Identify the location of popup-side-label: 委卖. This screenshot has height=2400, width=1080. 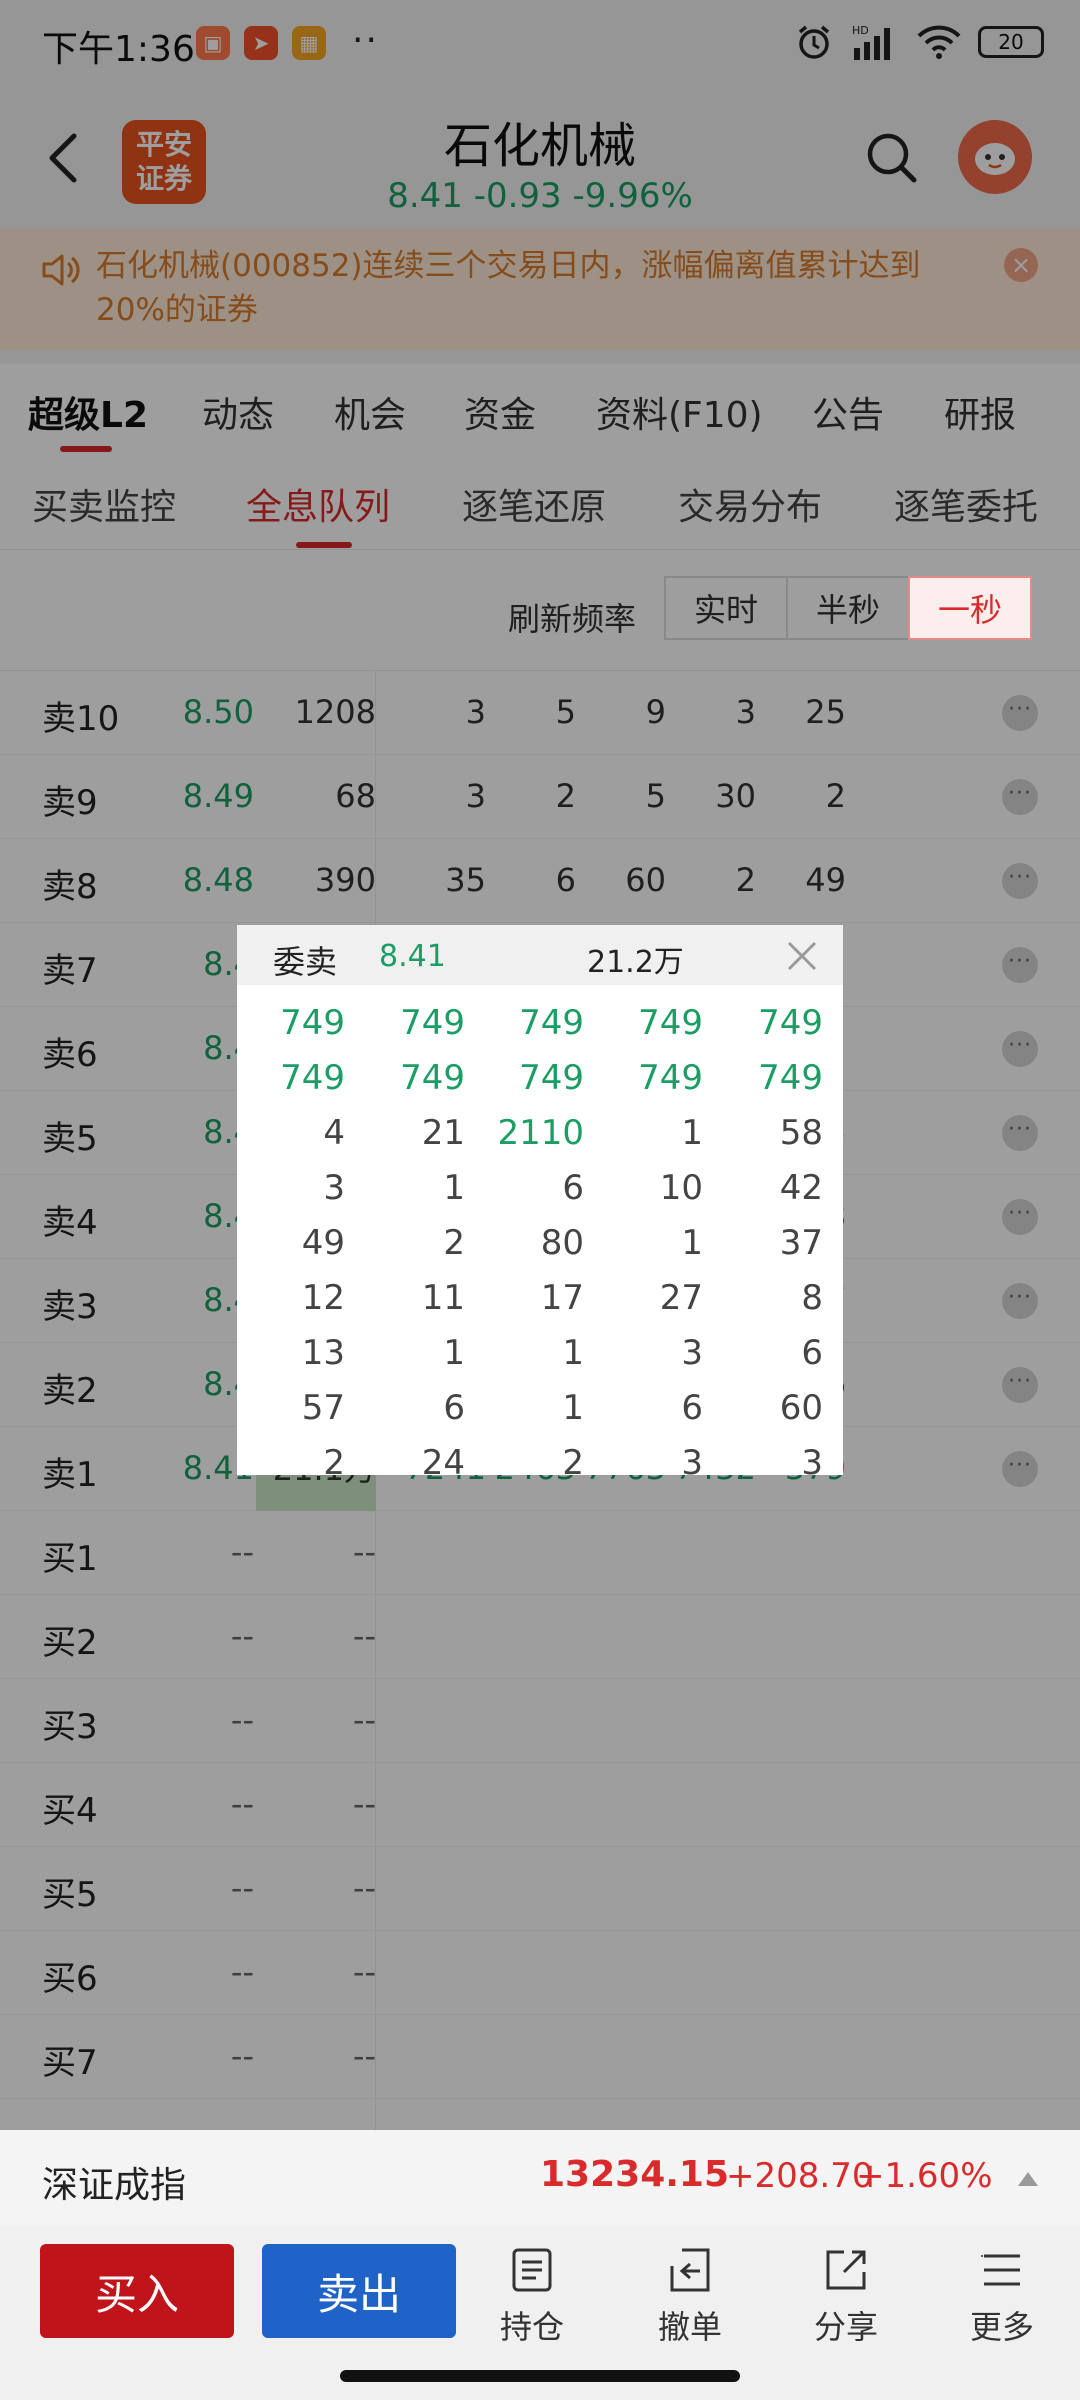
(305, 962).